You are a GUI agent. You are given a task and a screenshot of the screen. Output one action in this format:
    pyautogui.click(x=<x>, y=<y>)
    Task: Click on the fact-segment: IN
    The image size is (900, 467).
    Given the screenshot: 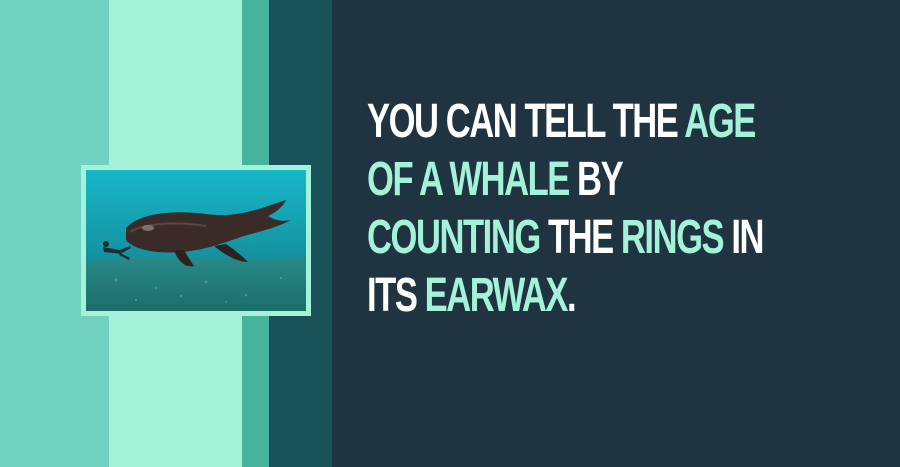 What is the action you would take?
    pyautogui.click(x=743, y=237)
    